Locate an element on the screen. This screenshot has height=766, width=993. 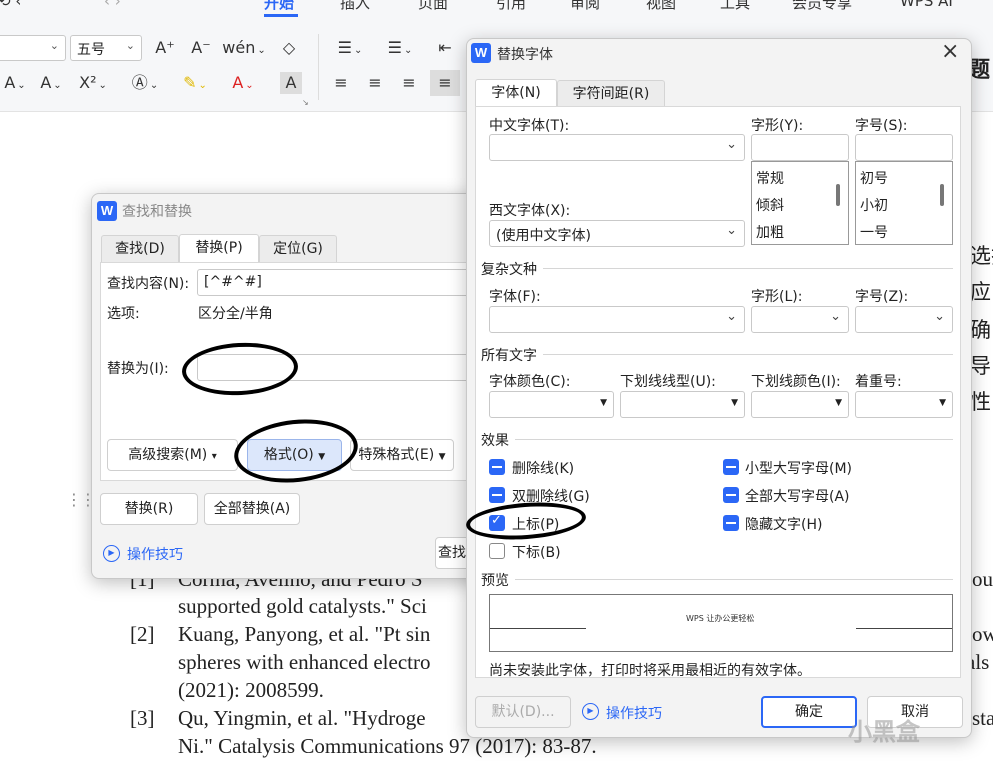
tab-replace: 替换(P) is located at coordinates (219, 248).